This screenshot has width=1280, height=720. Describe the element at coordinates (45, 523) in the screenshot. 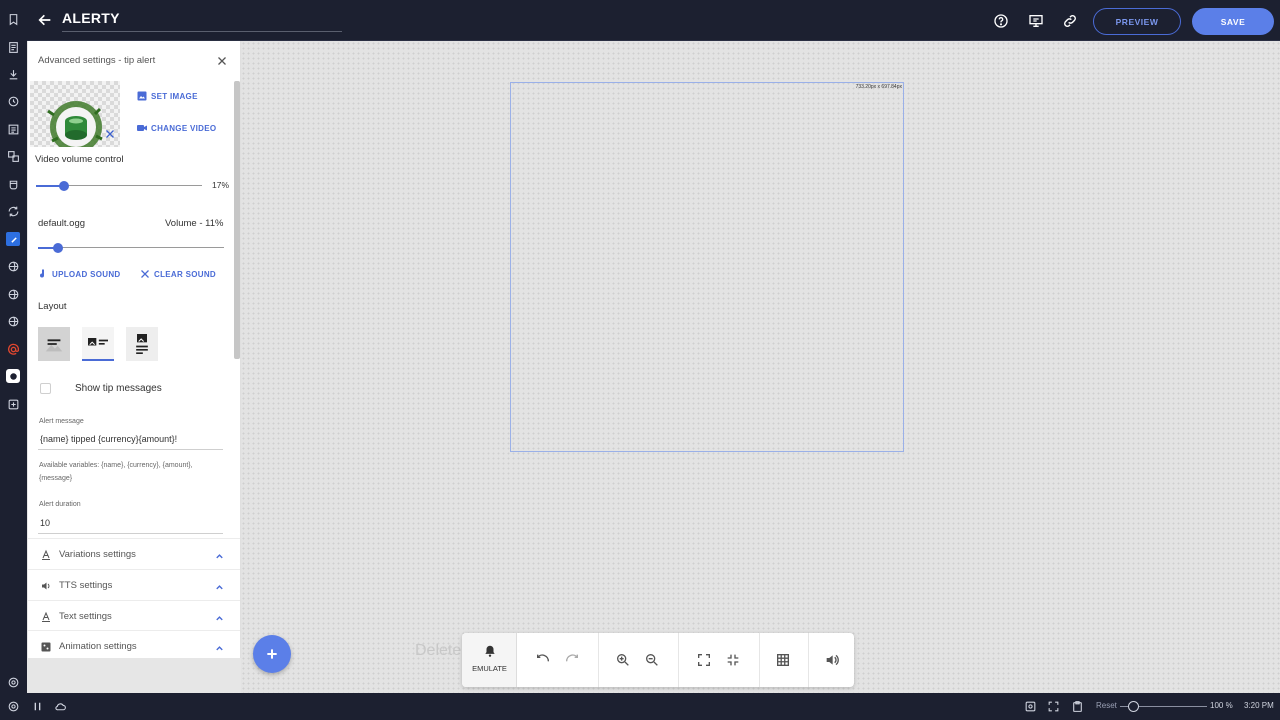

I see `alert-duration-input: 10` at that location.